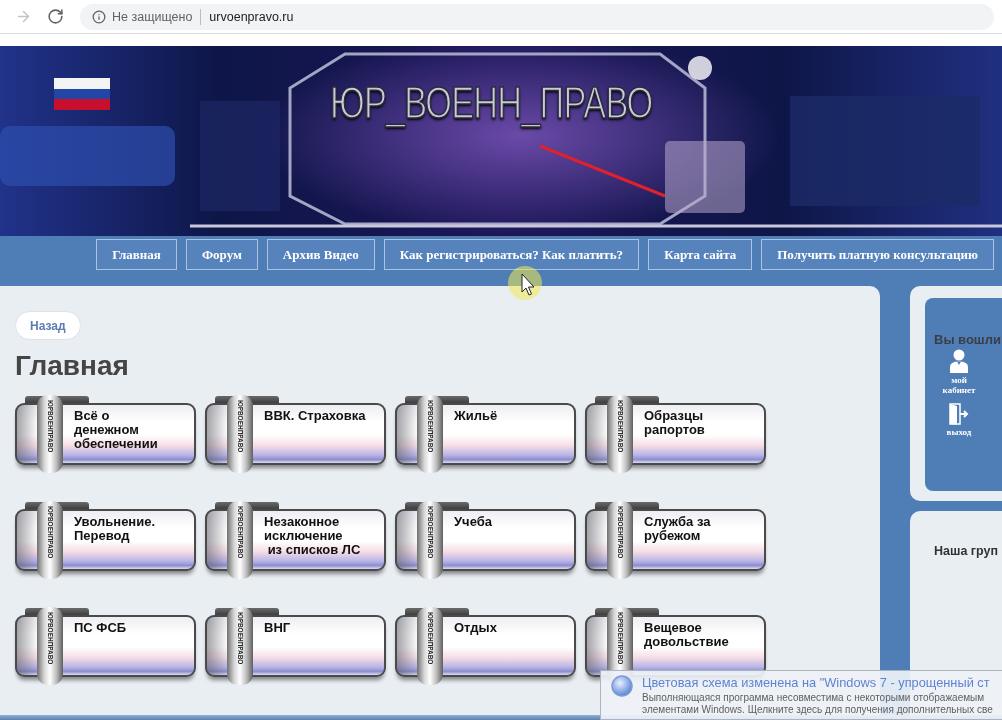 The width and height of the screenshot is (1002, 720). Describe the element at coordinates (877, 254) in the screenshot. I see `nav-link: Получить платную консультацию` at that location.